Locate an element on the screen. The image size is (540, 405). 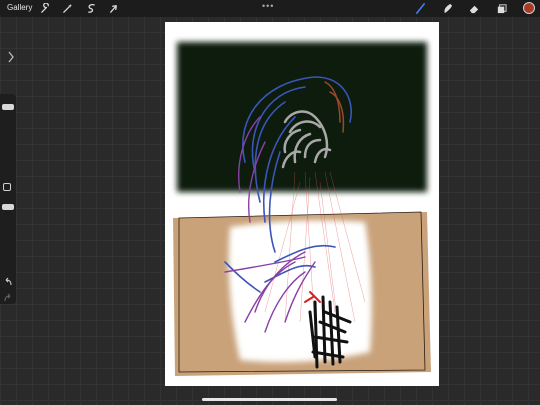
home-indicator is located at coordinates (269, 399).